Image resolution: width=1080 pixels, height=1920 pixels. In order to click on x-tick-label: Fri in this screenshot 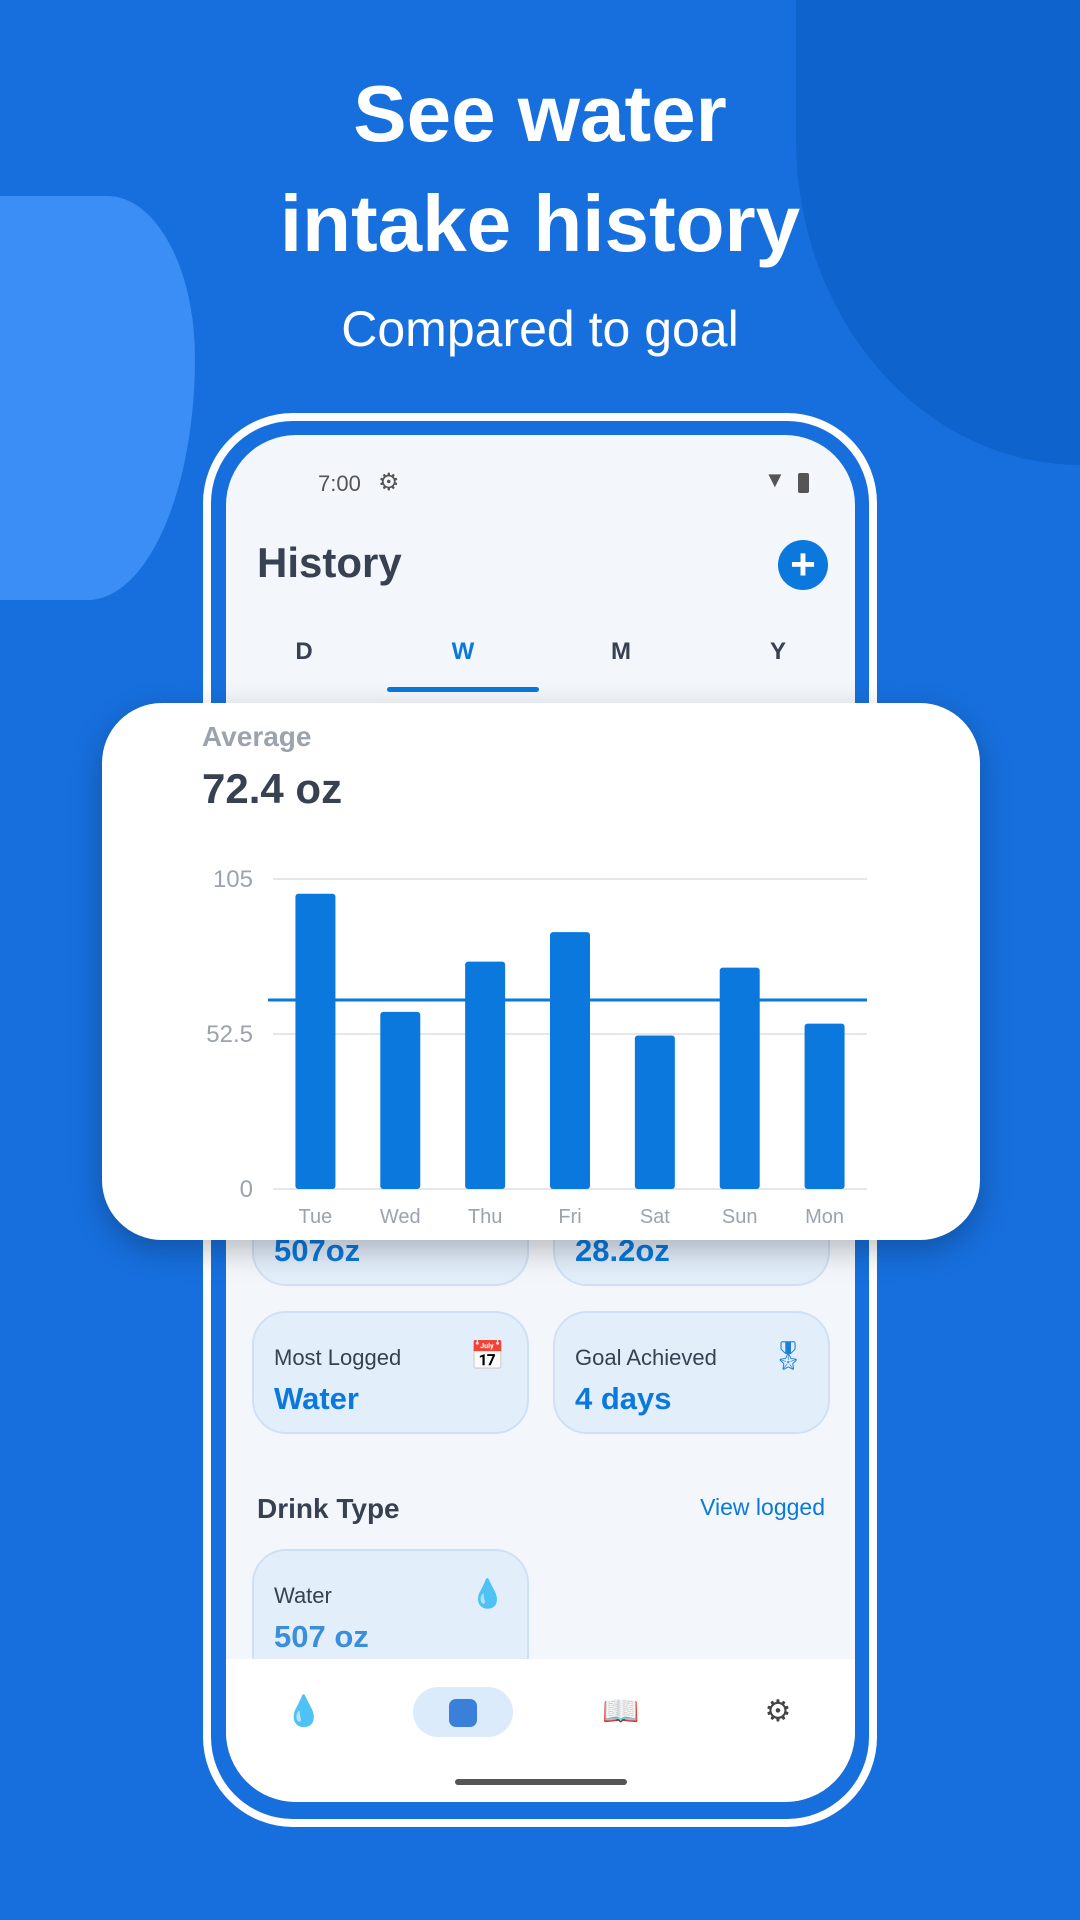, I will do `click(569, 1217)`.